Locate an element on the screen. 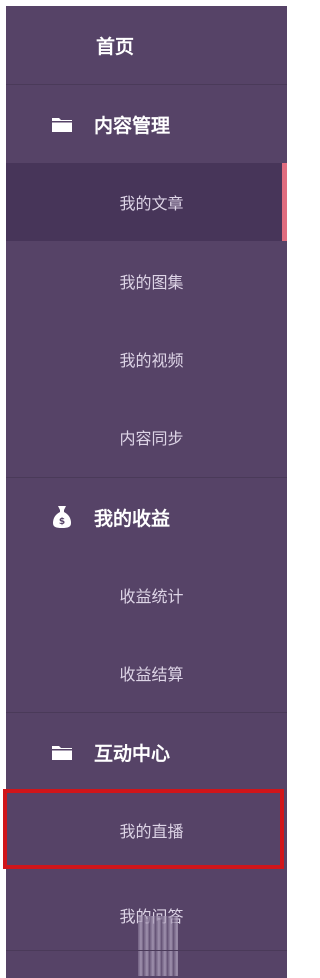  sidebar-item-my-galleries: 我的图集 is located at coordinates (146, 281).